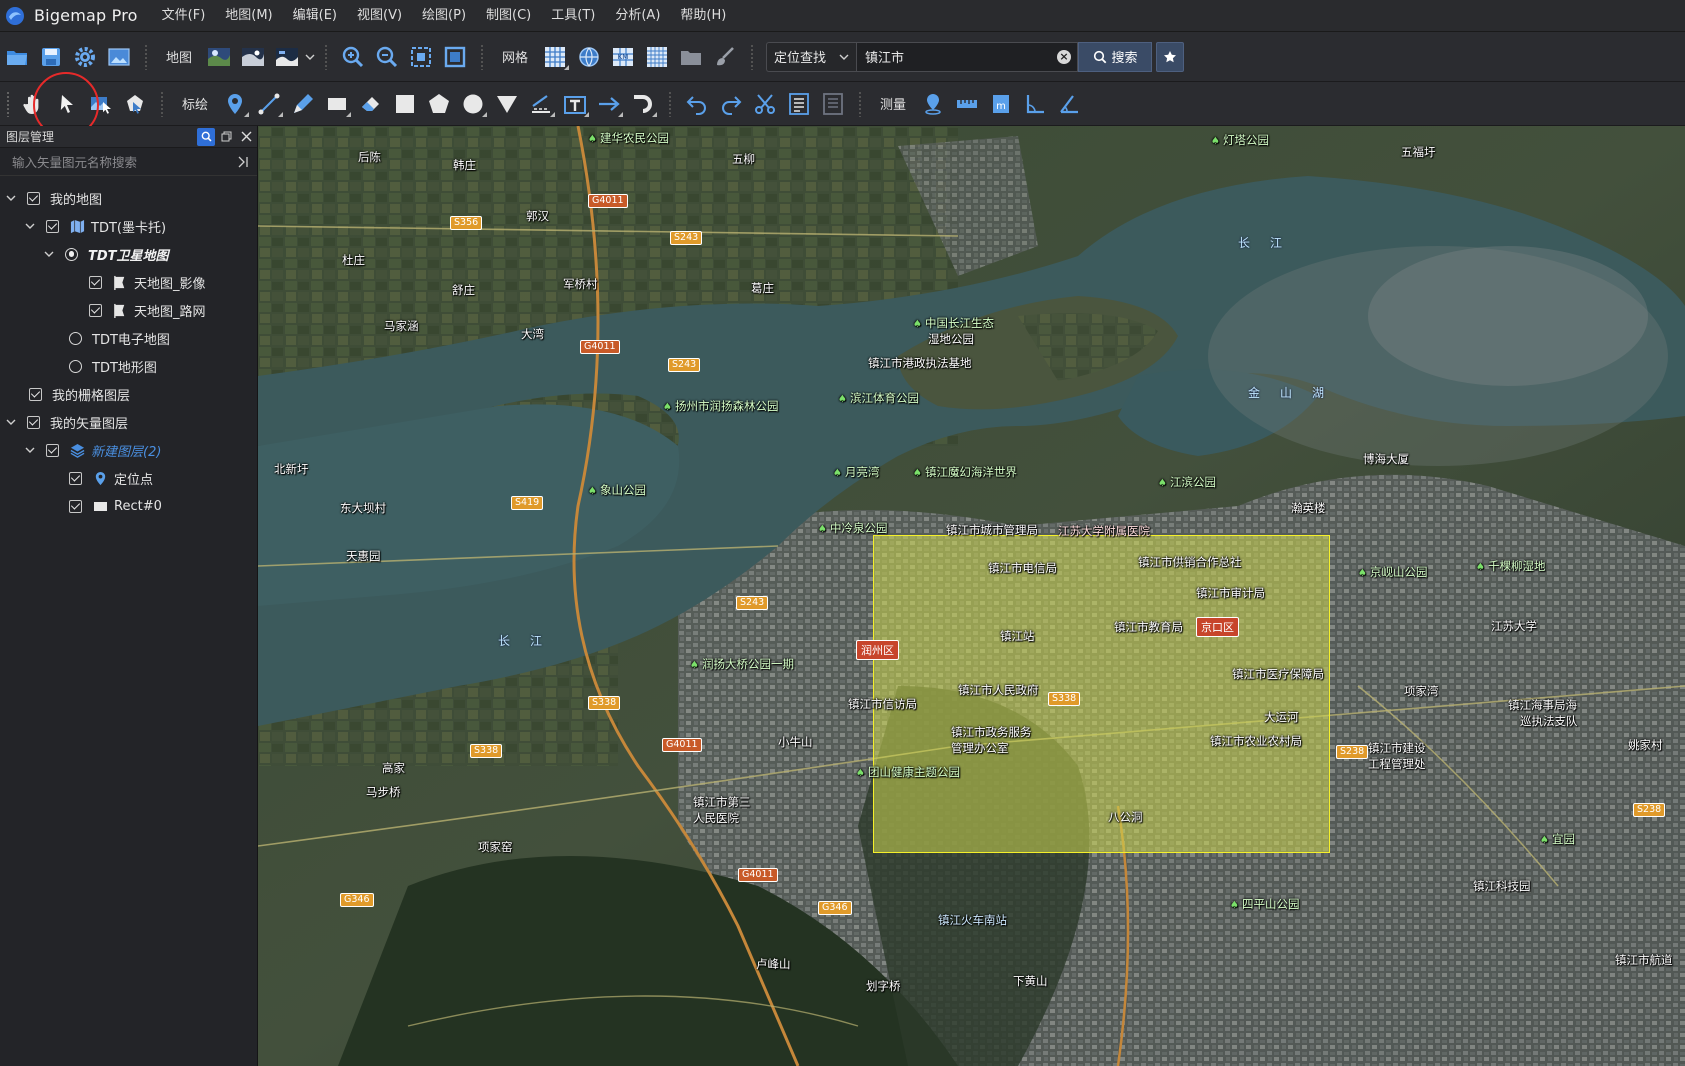 This screenshot has width=1685, height=1066. I want to click on map-source-dropdown, so click(310, 57).